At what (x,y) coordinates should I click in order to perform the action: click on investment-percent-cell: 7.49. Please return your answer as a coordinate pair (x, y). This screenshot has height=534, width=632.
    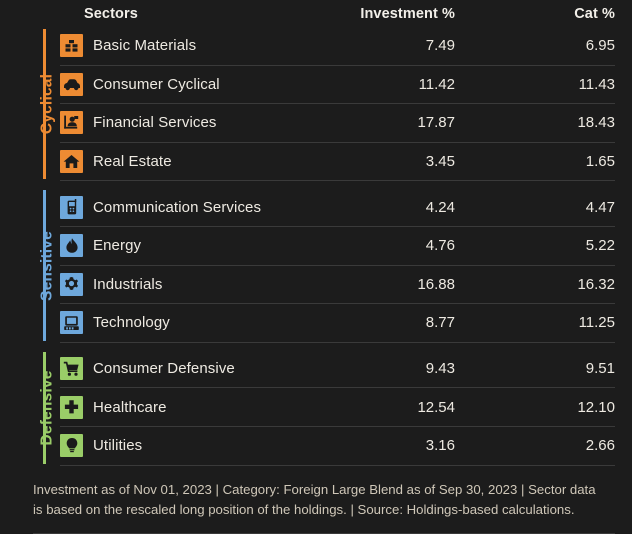
    Looking at the image, I should click on (440, 46).